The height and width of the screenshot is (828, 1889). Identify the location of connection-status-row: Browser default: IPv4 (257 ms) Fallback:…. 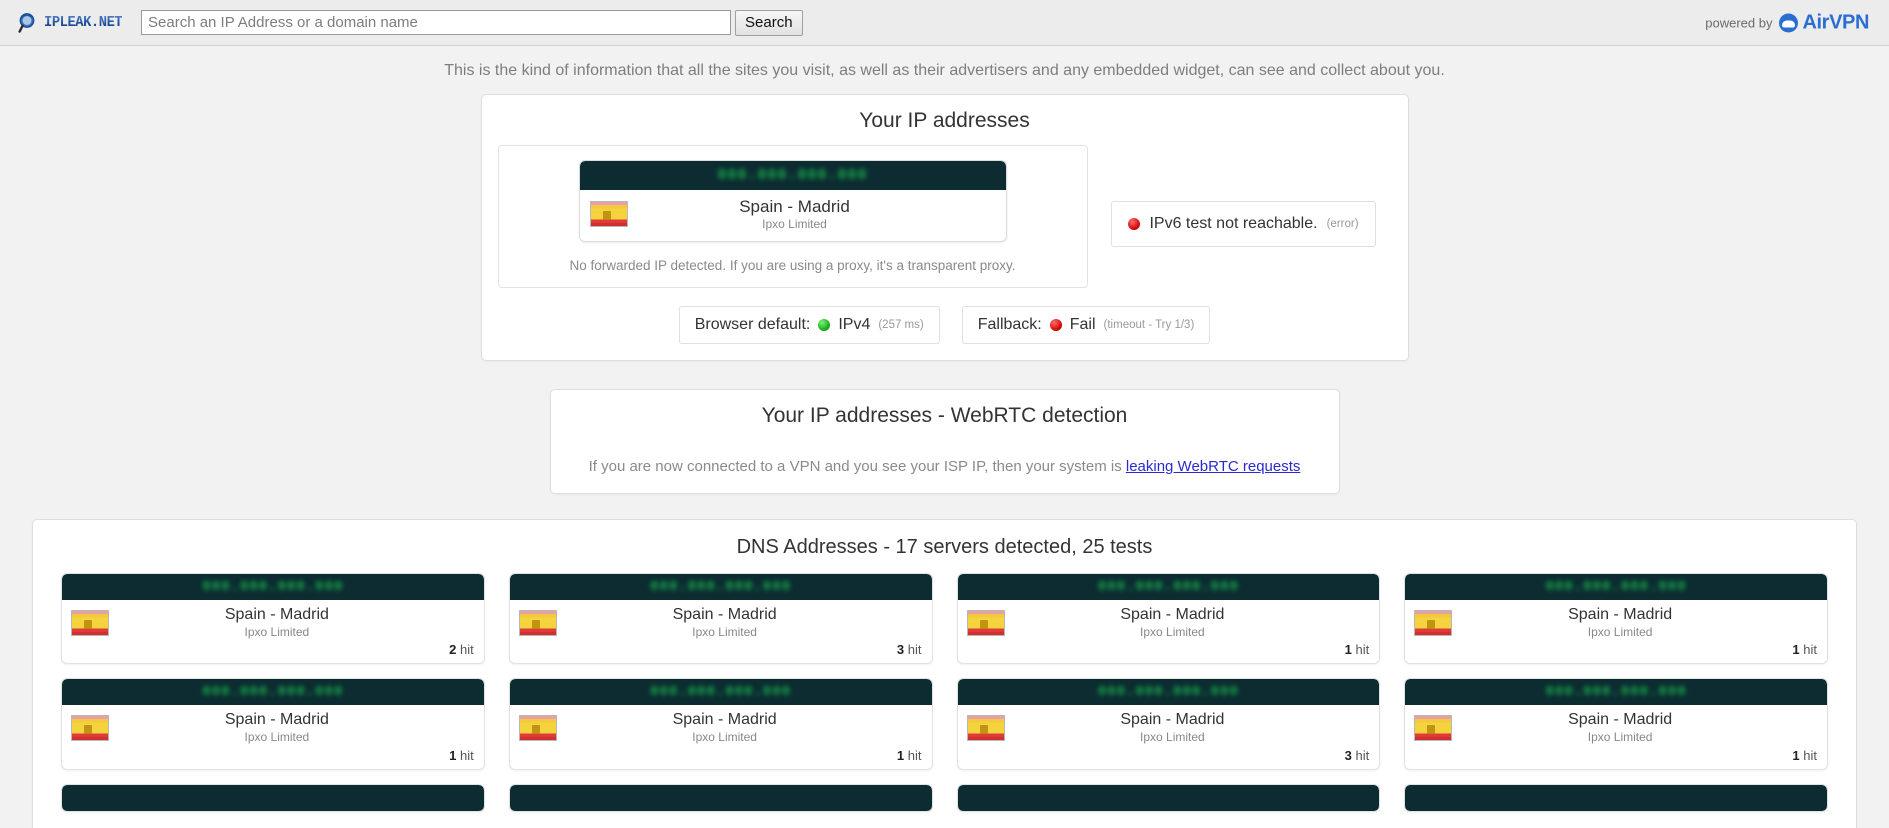
(945, 324).